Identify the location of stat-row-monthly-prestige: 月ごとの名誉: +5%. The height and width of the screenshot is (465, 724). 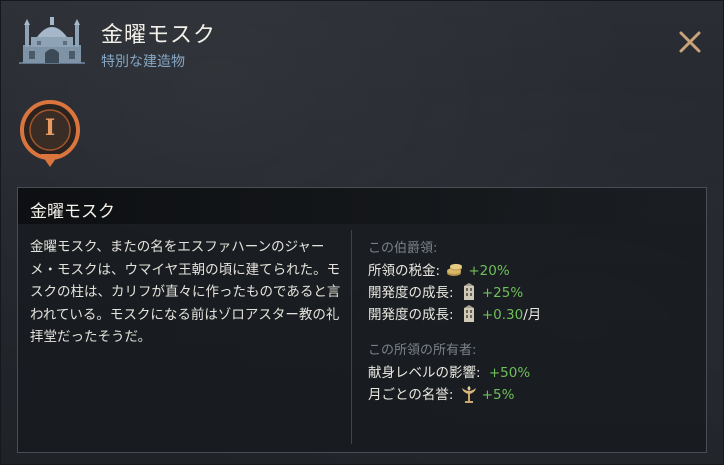
(533, 395).